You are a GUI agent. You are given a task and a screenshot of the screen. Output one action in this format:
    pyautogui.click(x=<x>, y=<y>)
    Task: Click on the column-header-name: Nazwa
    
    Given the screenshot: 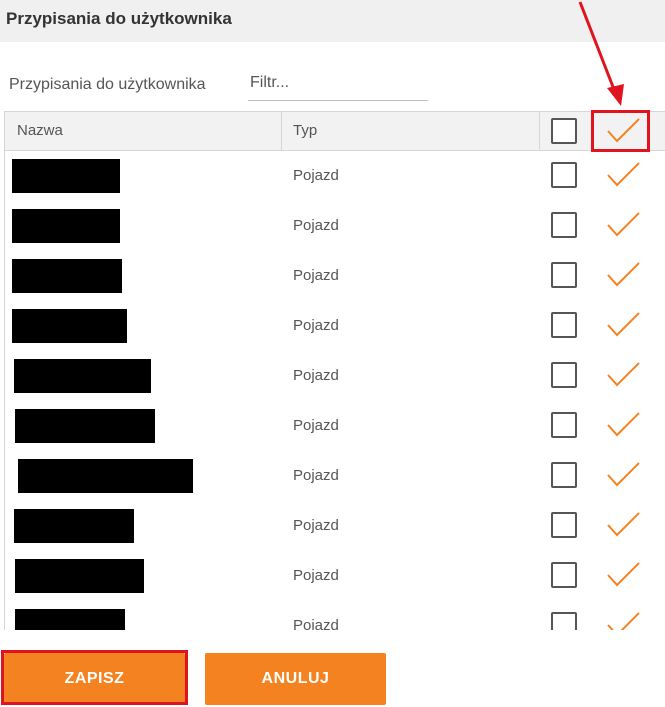 What is the action you would take?
    pyautogui.click(x=40, y=131)
    